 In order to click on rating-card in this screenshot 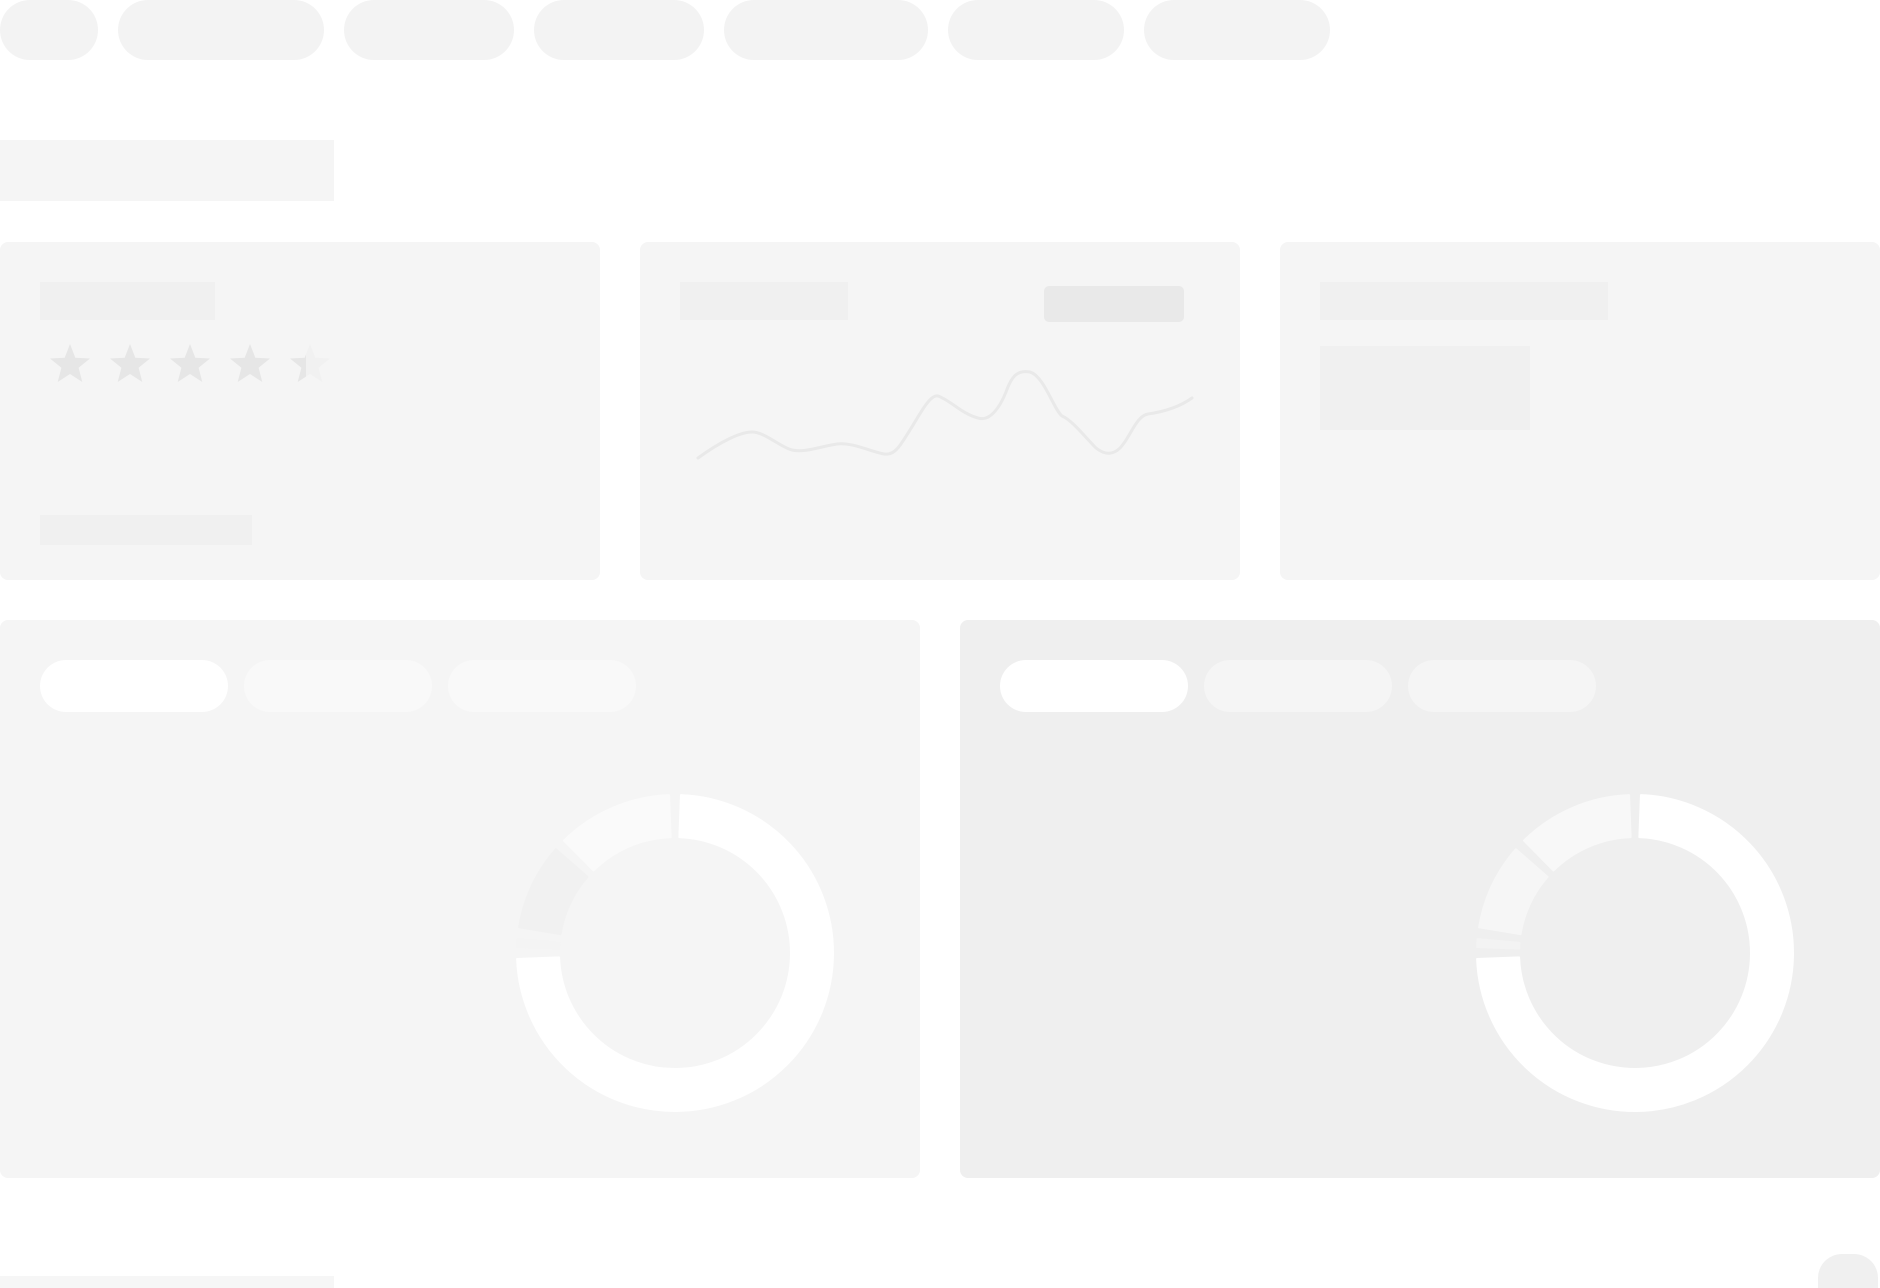, I will do `click(300, 411)`.